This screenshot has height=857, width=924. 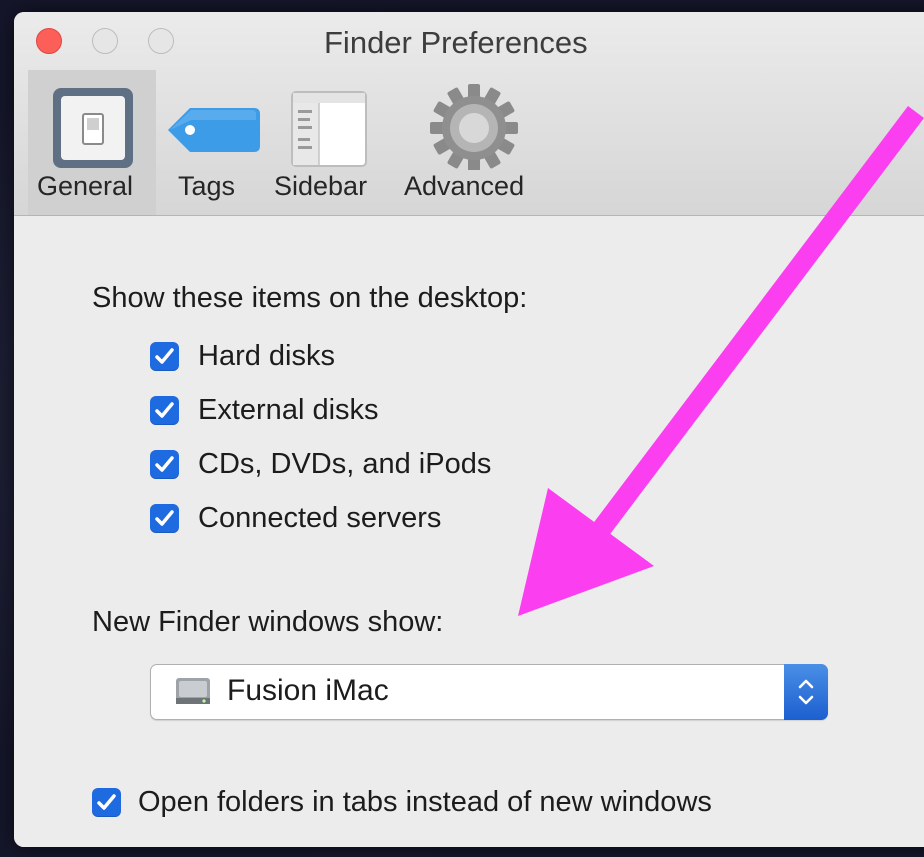 I want to click on open-in-tabs-checkbox, so click(x=106, y=802).